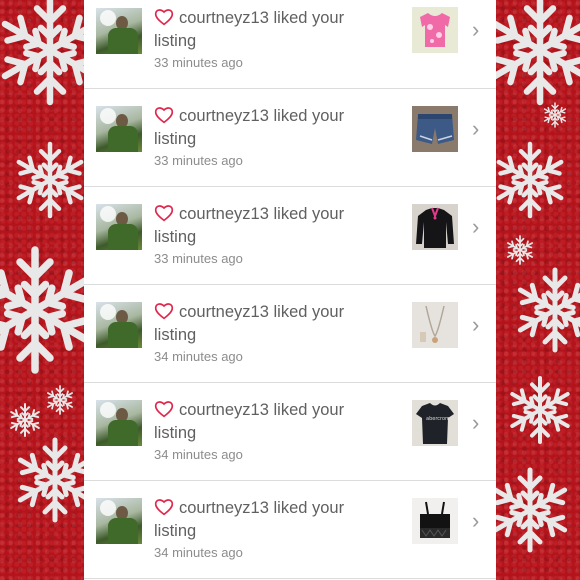  Describe the element at coordinates (435, 423) in the screenshot. I see `listing-thumbnail: abercrom` at that location.